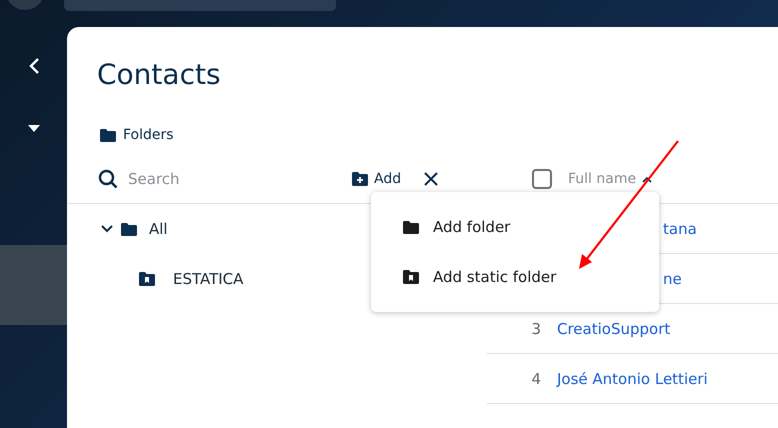  Describe the element at coordinates (34, 66) in the screenshot. I see `chevron-left-icon` at that location.